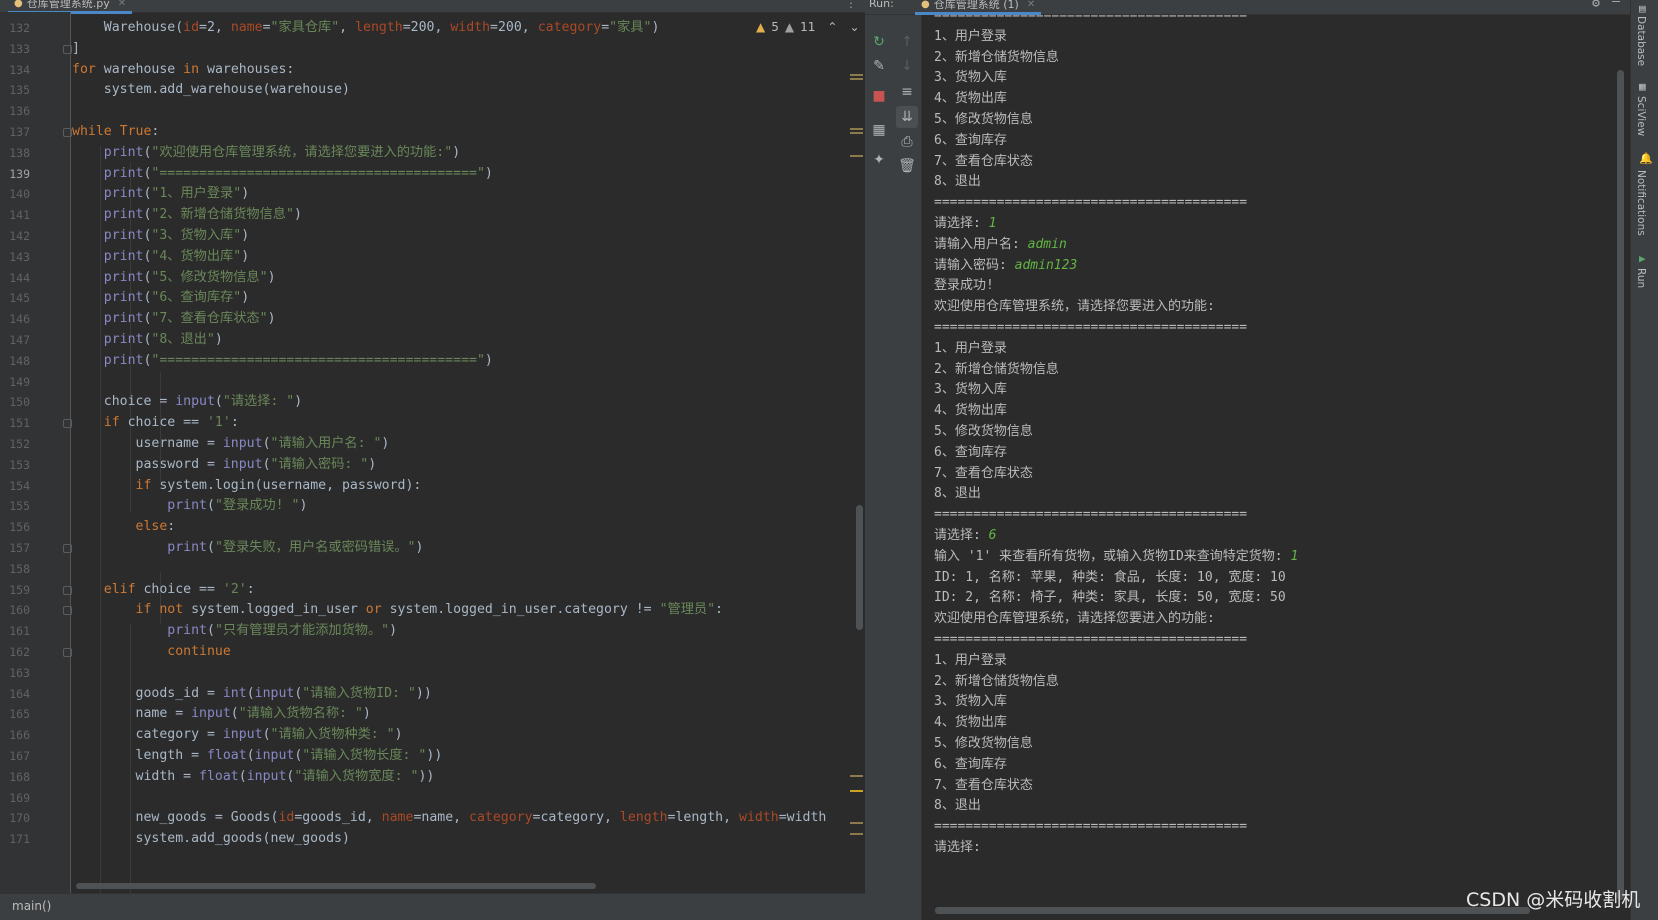  I want to click on console-text: 8、退出, so click(957, 182).